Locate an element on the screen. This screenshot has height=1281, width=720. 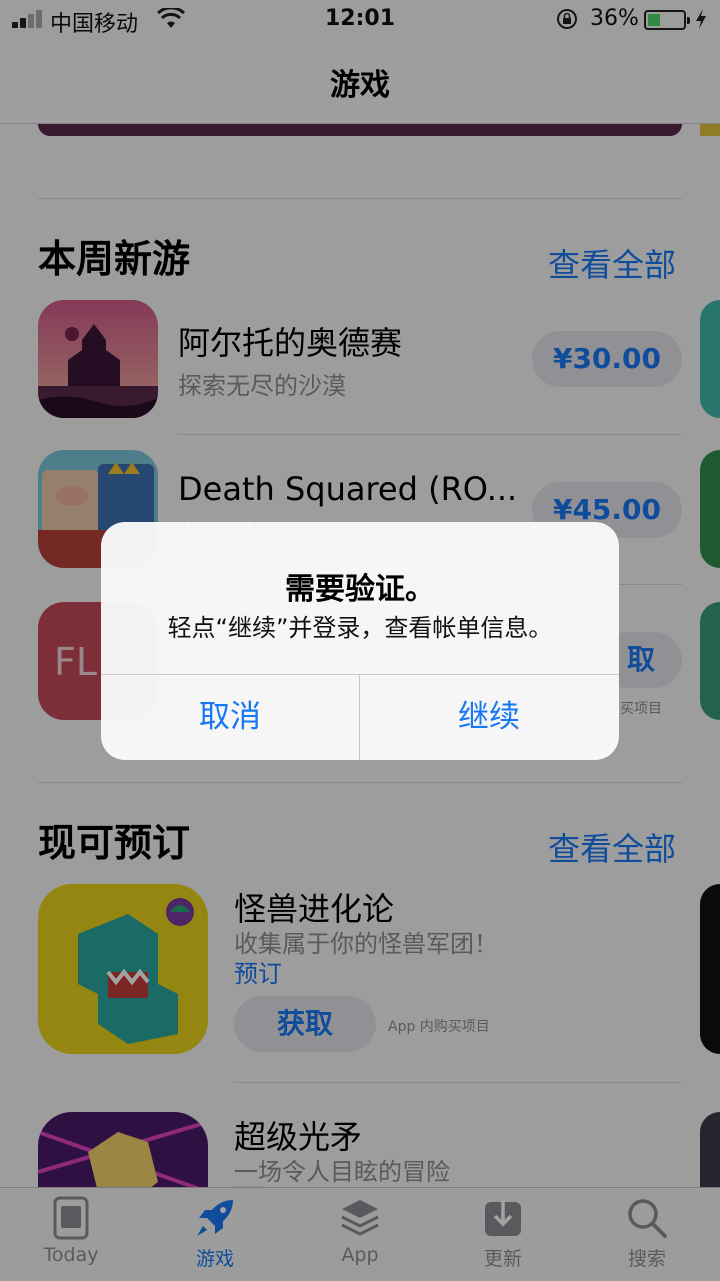
alert-message: 轻点“继续”并登录，查看帐单信息。 is located at coordinates (360, 628).